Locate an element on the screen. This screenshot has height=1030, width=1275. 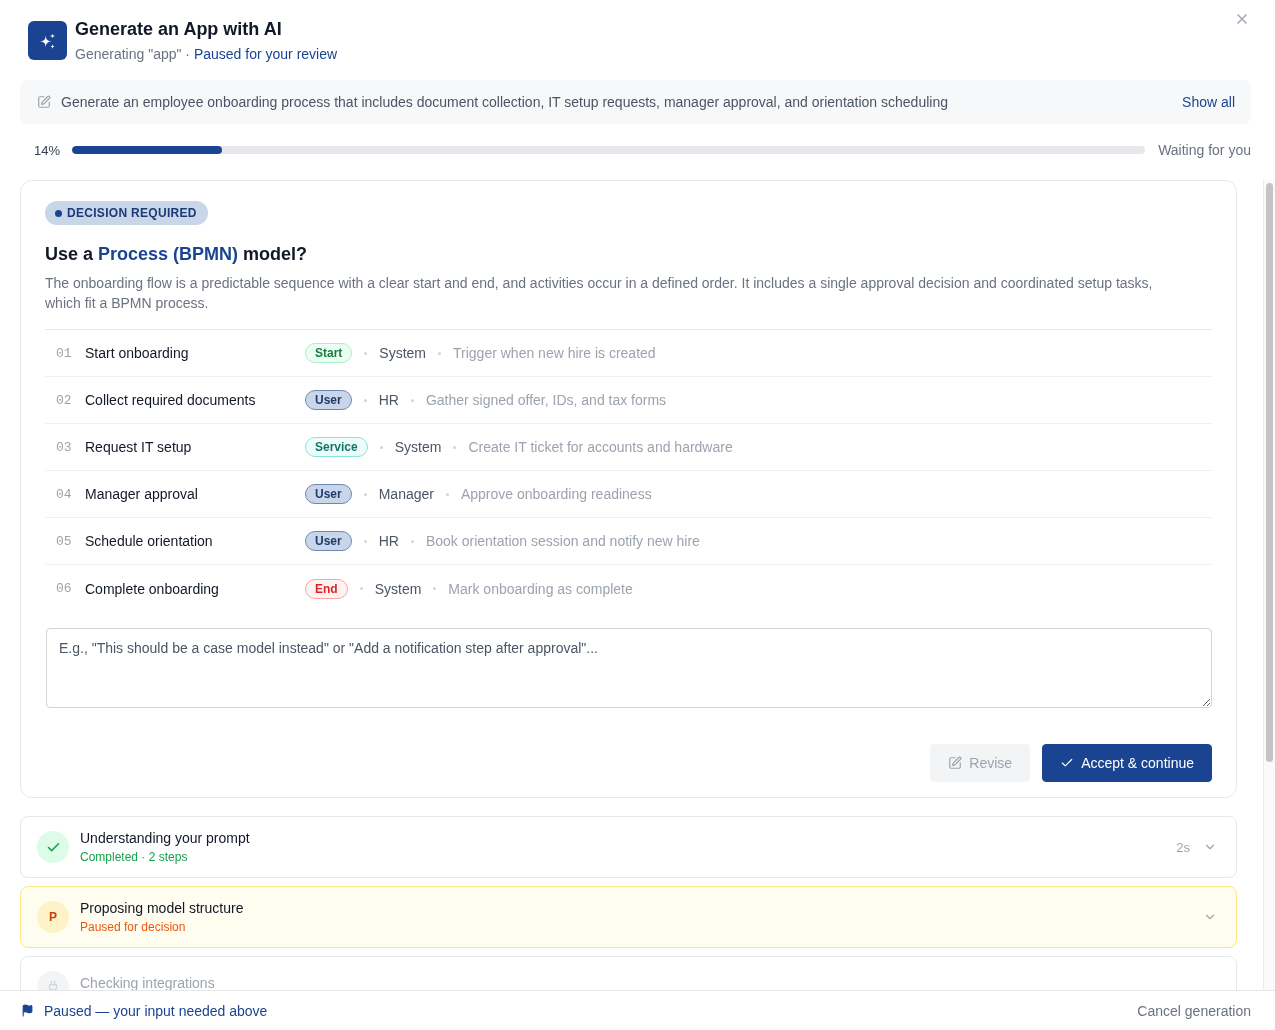
step-number: 04 is located at coordinates (64, 494).